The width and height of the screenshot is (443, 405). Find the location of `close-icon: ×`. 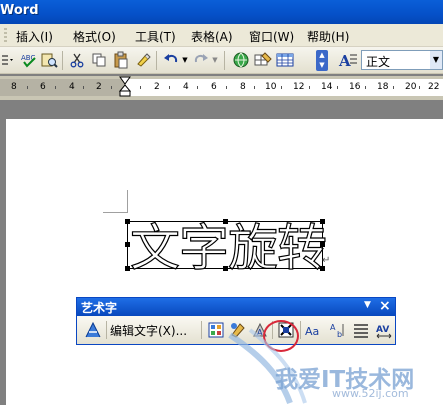

close-icon: × is located at coordinates (385, 306).